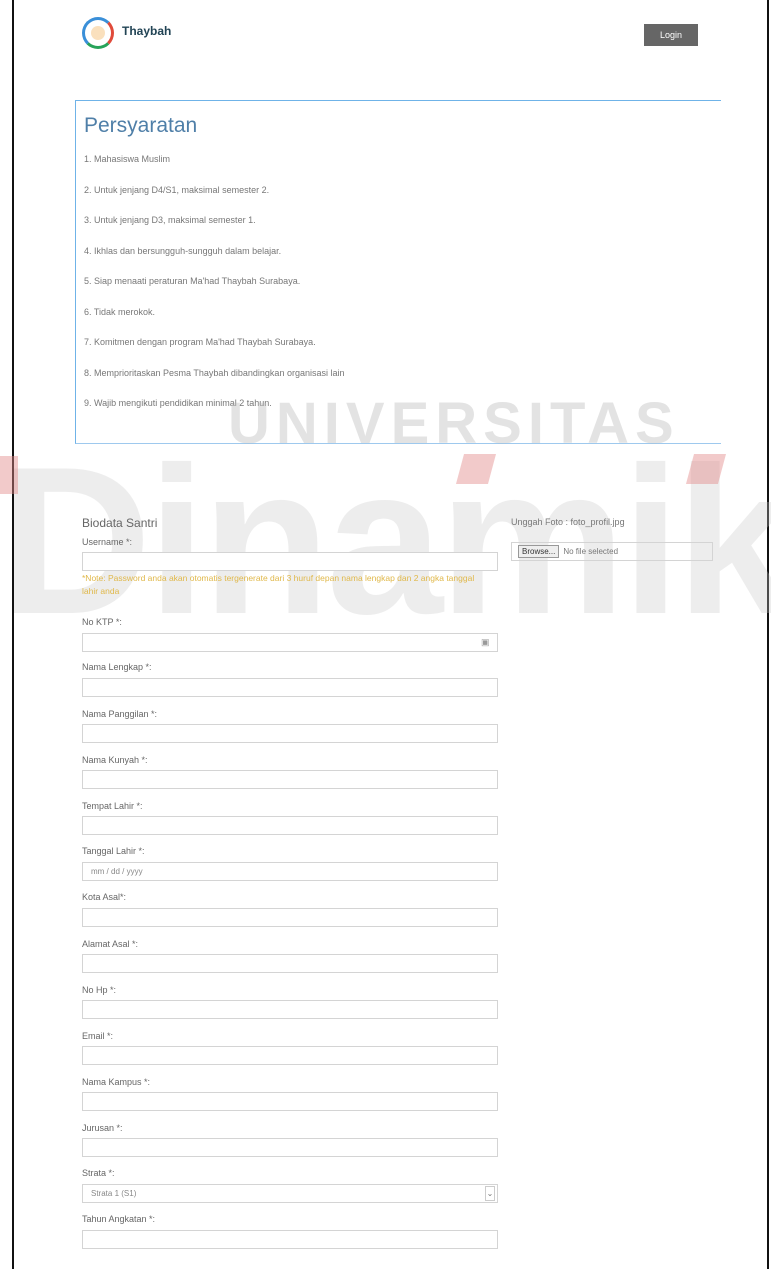 Image resolution: width=771 pixels, height=1269 pixels. Describe the element at coordinates (290, 687) in the screenshot. I see `nama-lengkap-field` at that location.